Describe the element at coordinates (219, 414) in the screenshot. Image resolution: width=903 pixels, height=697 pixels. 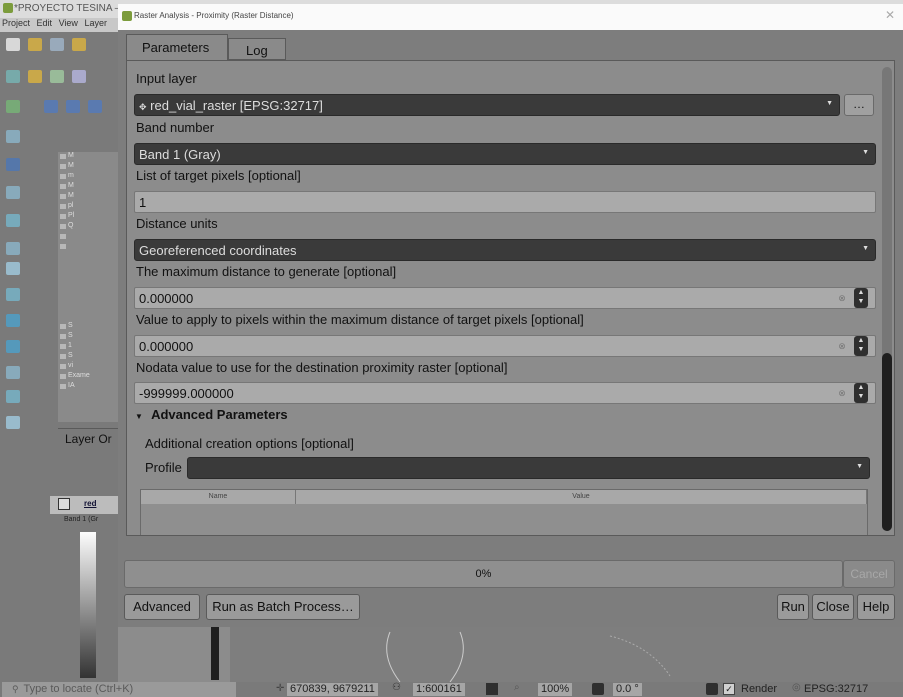
I see `advanced-parameters-label: Advanced Parameters` at that location.